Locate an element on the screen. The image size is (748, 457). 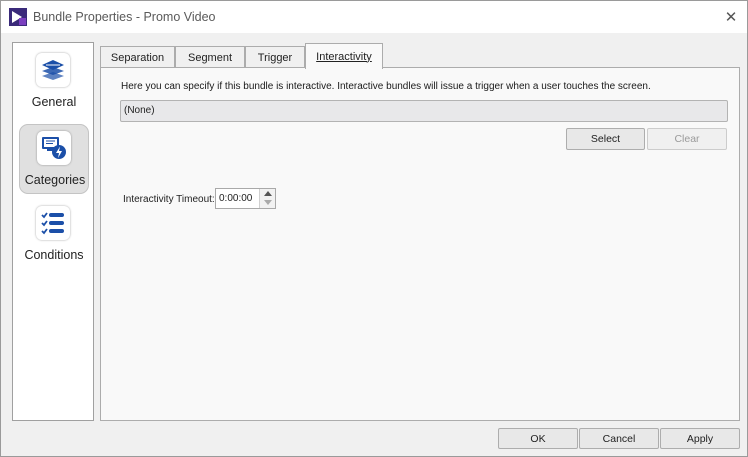
timeout-label: Interactivity Timeout: is located at coordinates (169, 199).